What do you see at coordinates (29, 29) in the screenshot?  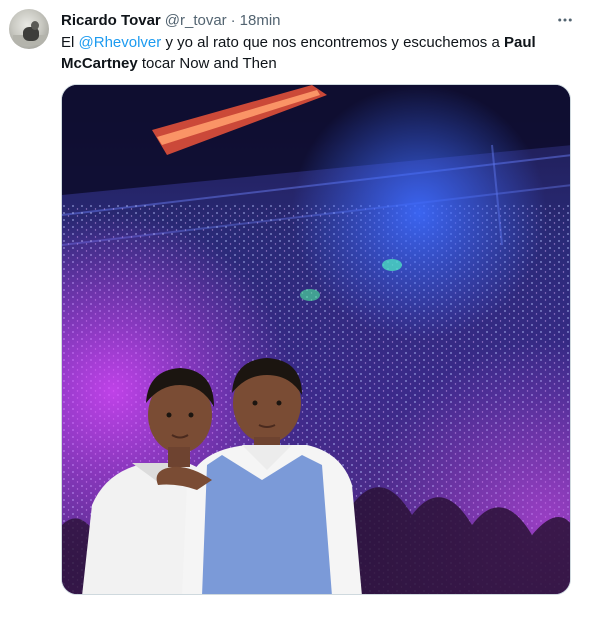 I see `profile-avatar` at bounding box center [29, 29].